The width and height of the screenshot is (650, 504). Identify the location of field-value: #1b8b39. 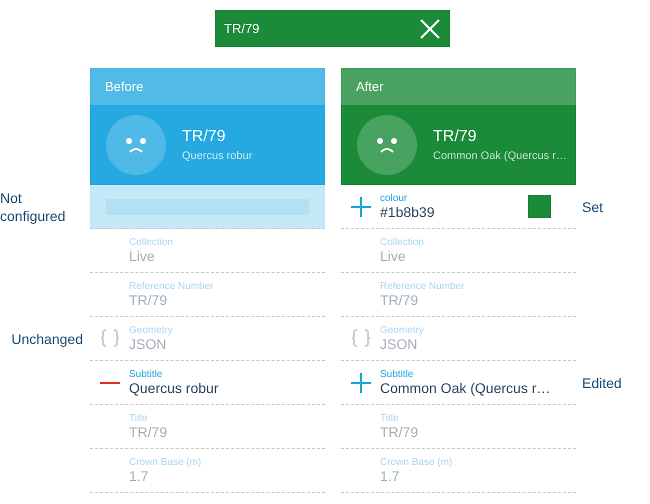
(408, 212).